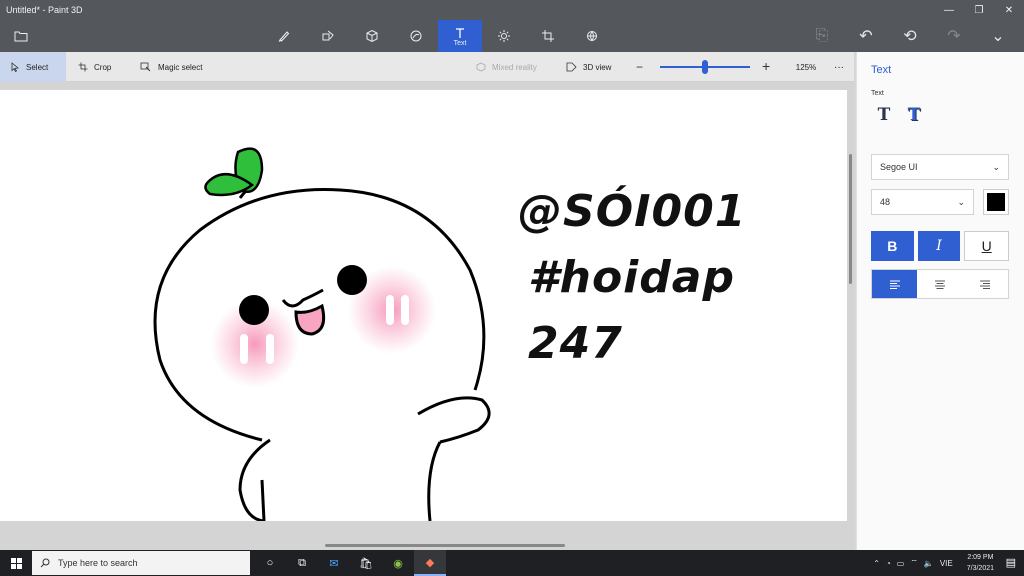 This screenshot has width=1024, height=576. I want to click on close-button: ✕, so click(1009, 10).